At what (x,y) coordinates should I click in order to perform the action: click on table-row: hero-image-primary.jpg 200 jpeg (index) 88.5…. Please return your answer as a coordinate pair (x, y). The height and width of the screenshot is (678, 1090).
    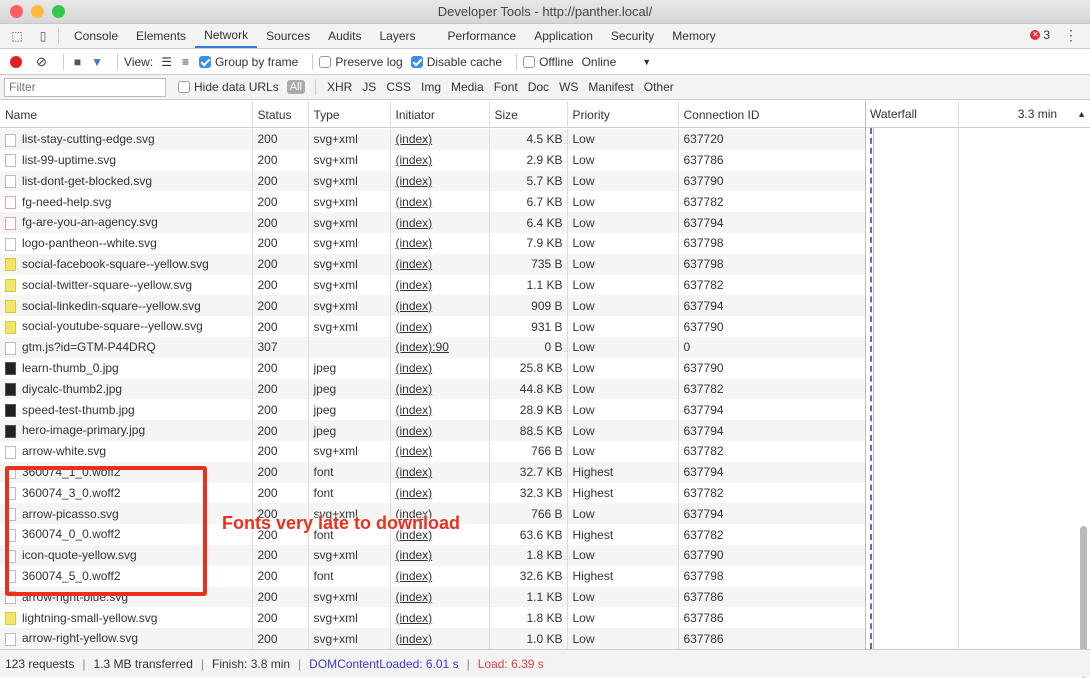
    Looking at the image, I should click on (433, 430).